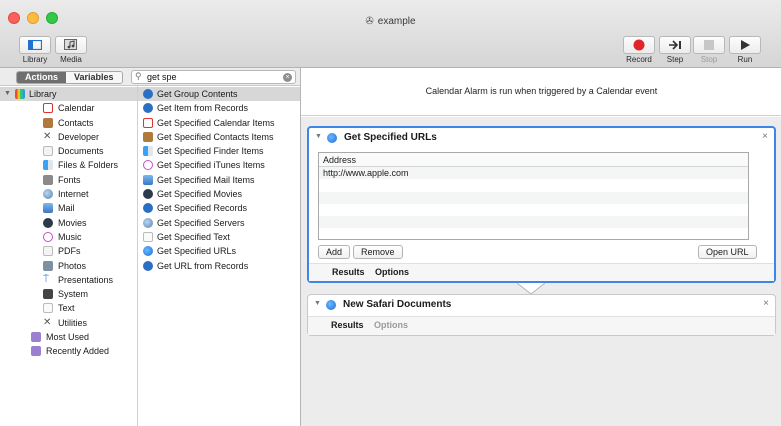 This screenshot has height=426, width=781. What do you see at coordinates (68, 165) in the screenshot?
I see `category-item: Files & Folders` at bounding box center [68, 165].